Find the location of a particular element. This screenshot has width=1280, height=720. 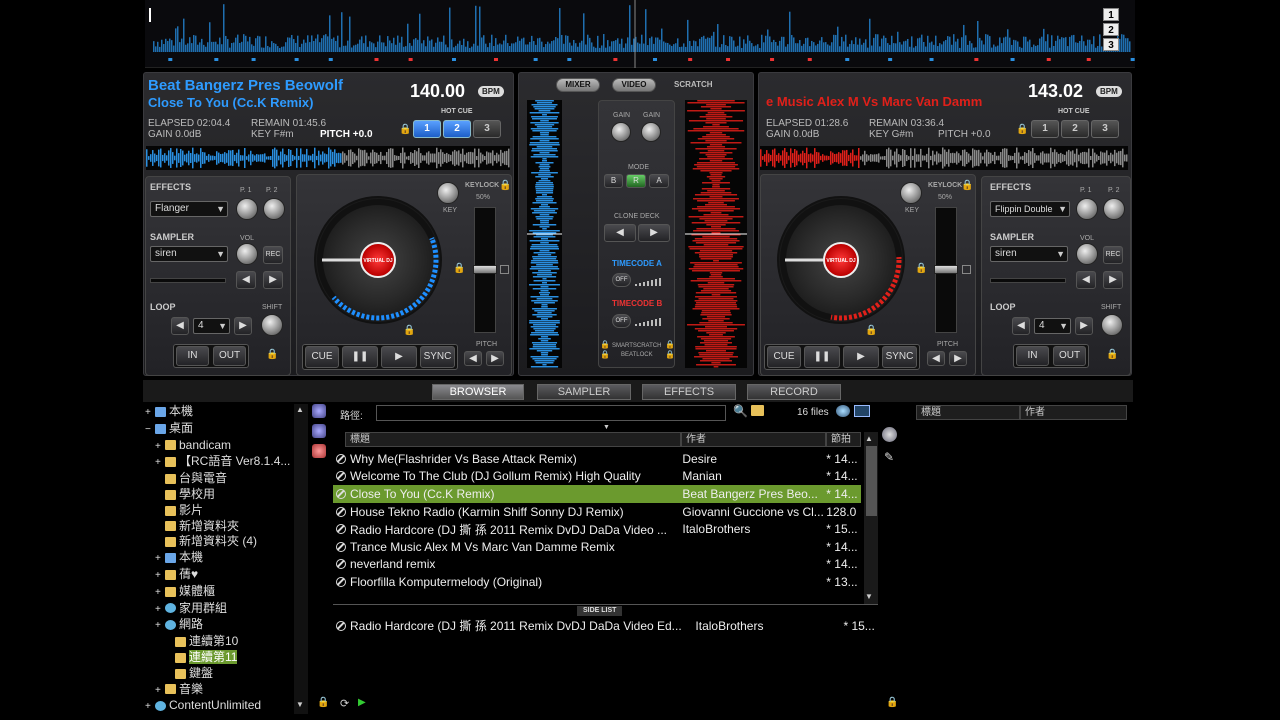

tab-mixer: MIXER is located at coordinates (578, 85).